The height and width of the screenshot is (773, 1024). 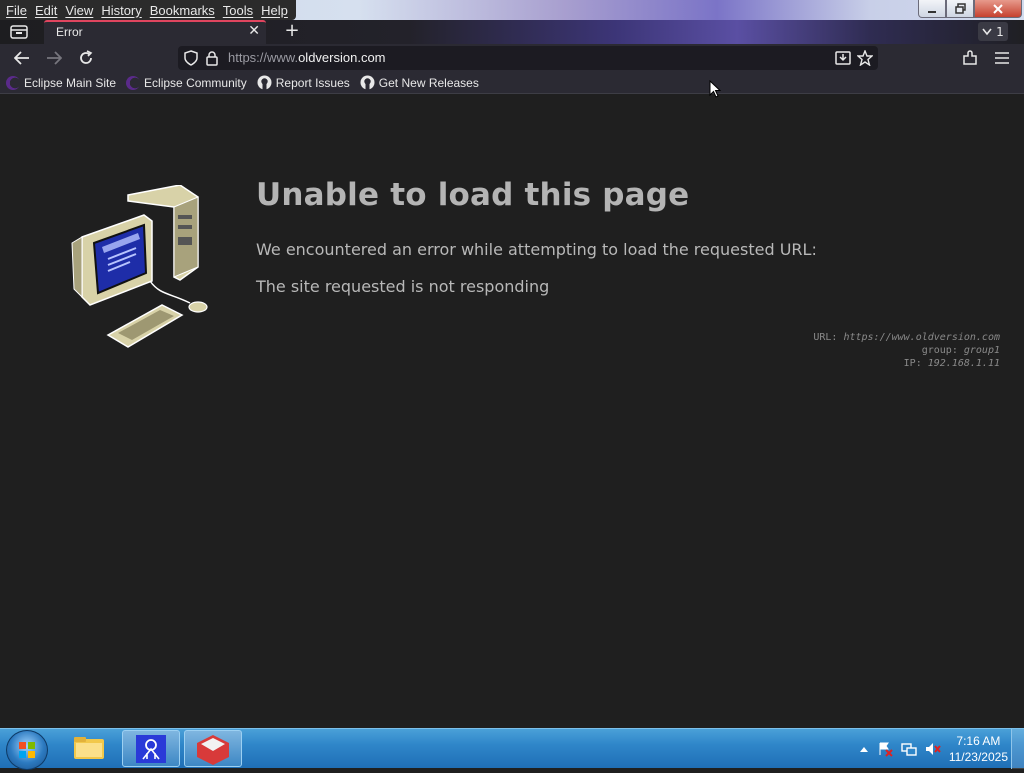 I want to click on url-text: https://www.oldversion.com, so click(x=307, y=57).